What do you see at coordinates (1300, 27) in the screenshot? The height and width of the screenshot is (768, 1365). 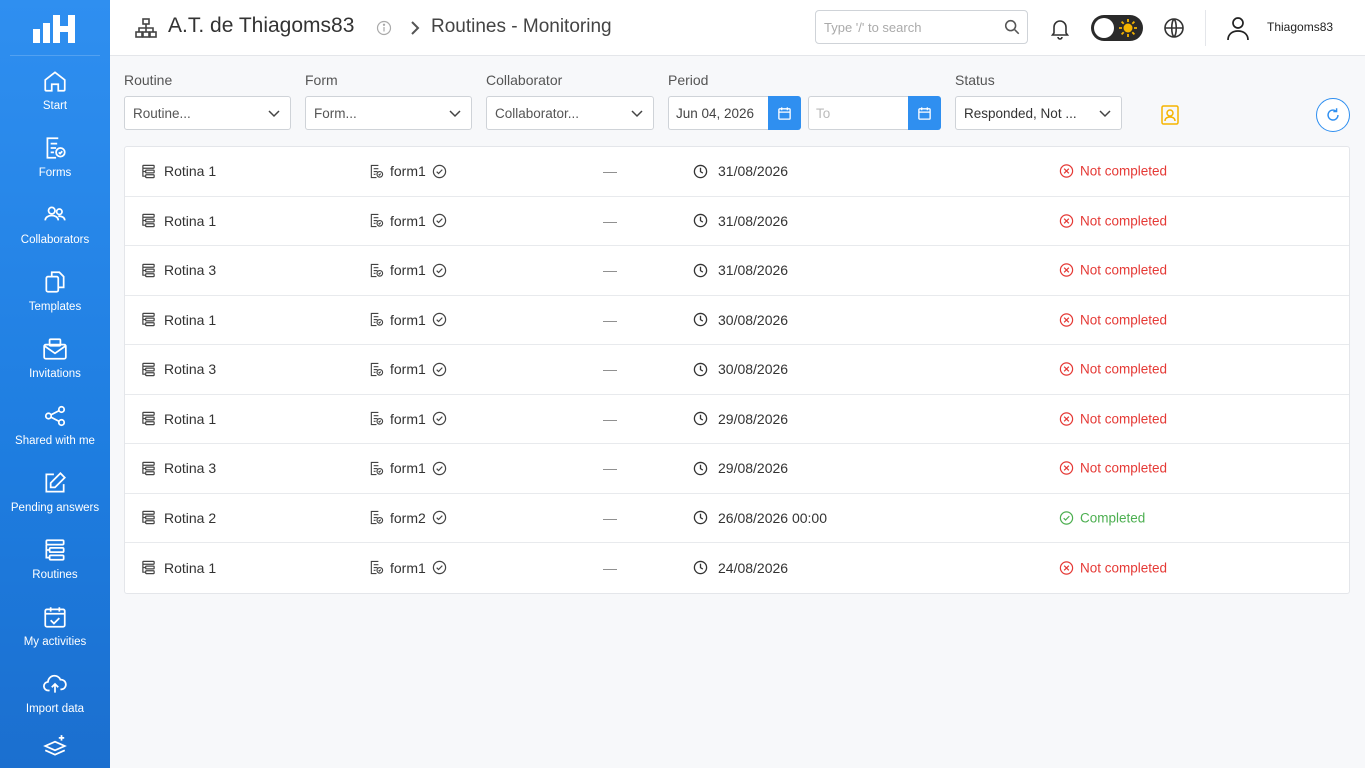 I see `username: Thiagoms83` at bounding box center [1300, 27].